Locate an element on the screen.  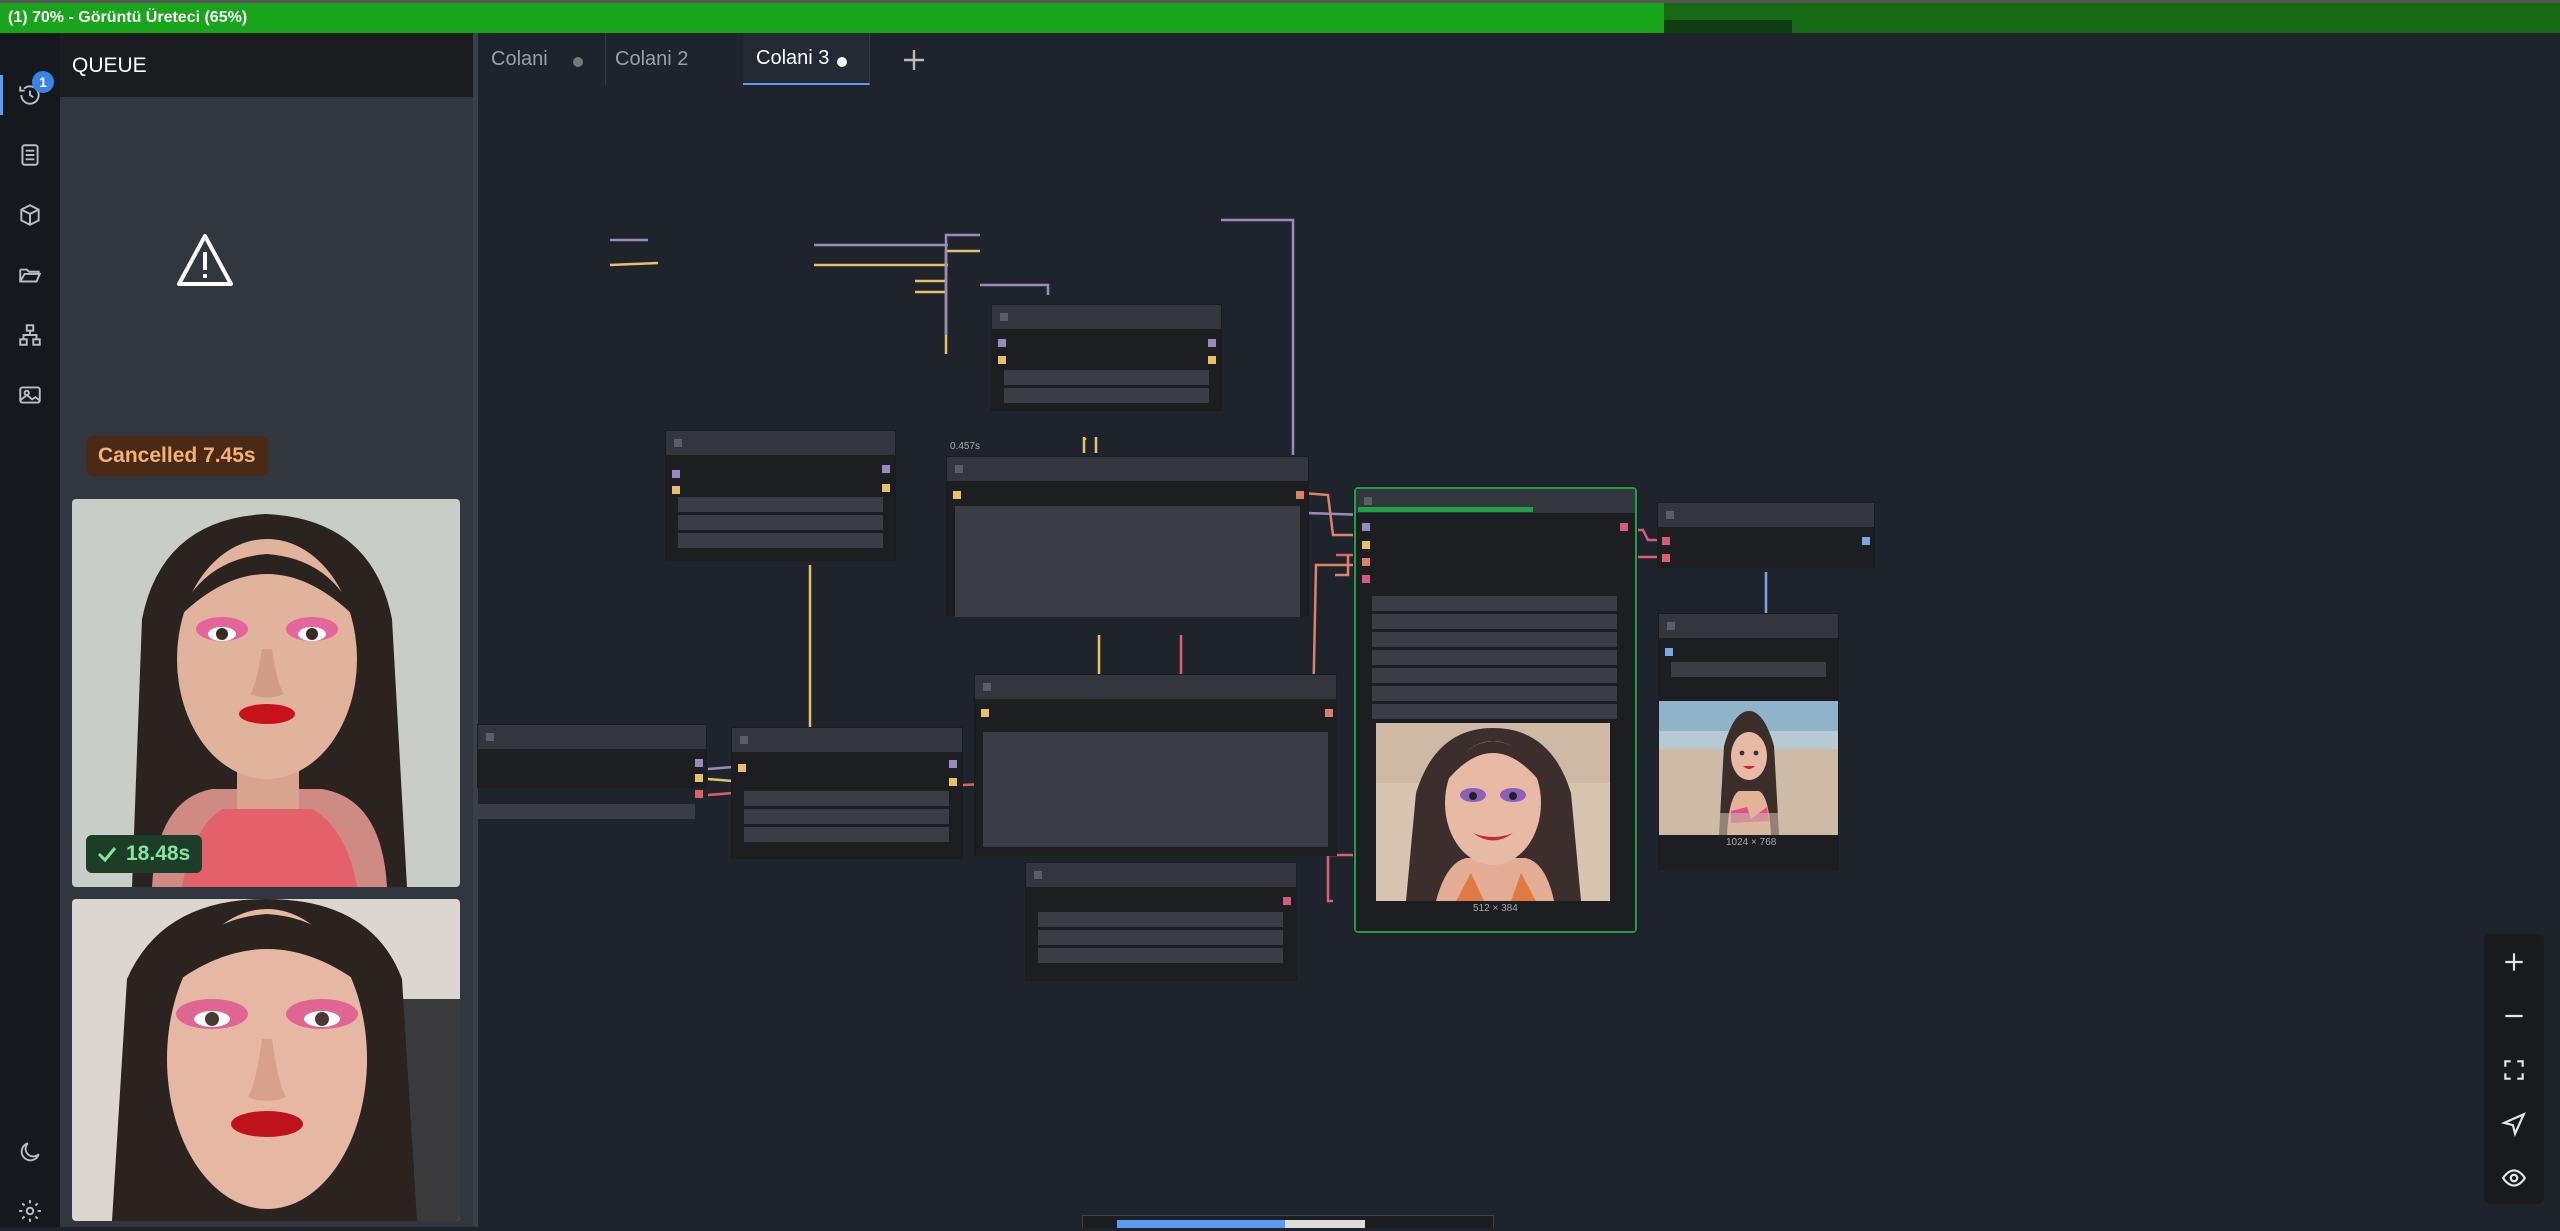
cube-icon is located at coordinates (30, 215).